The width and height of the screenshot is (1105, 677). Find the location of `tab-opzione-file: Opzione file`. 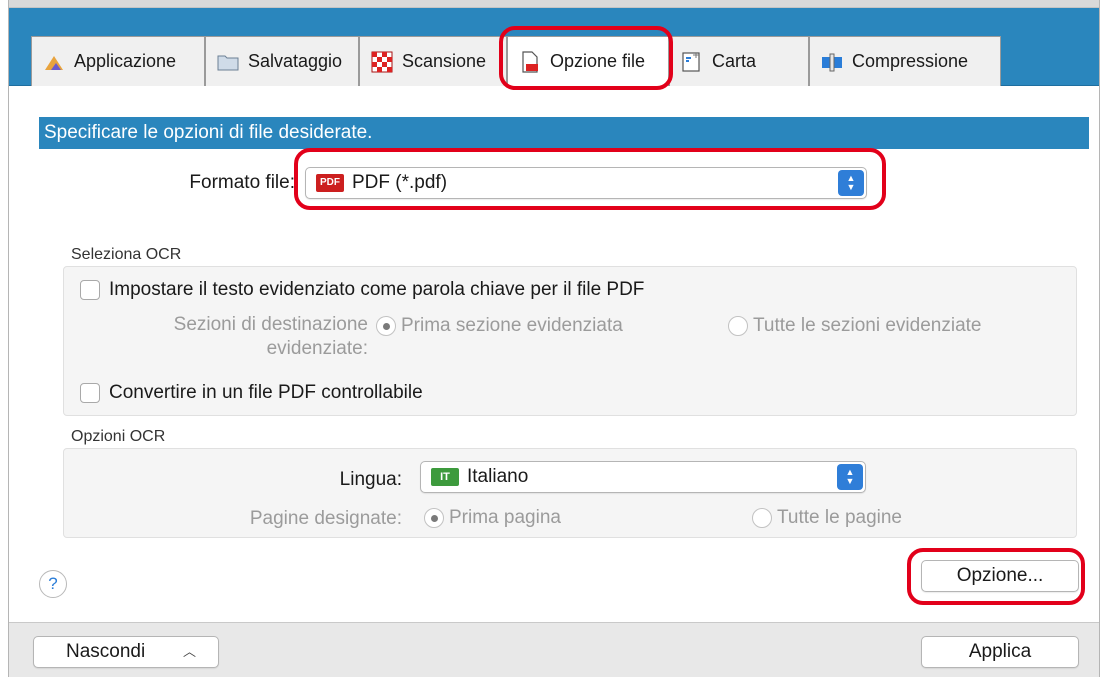

tab-opzione-file: Opzione file is located at coordinates (588, 61).